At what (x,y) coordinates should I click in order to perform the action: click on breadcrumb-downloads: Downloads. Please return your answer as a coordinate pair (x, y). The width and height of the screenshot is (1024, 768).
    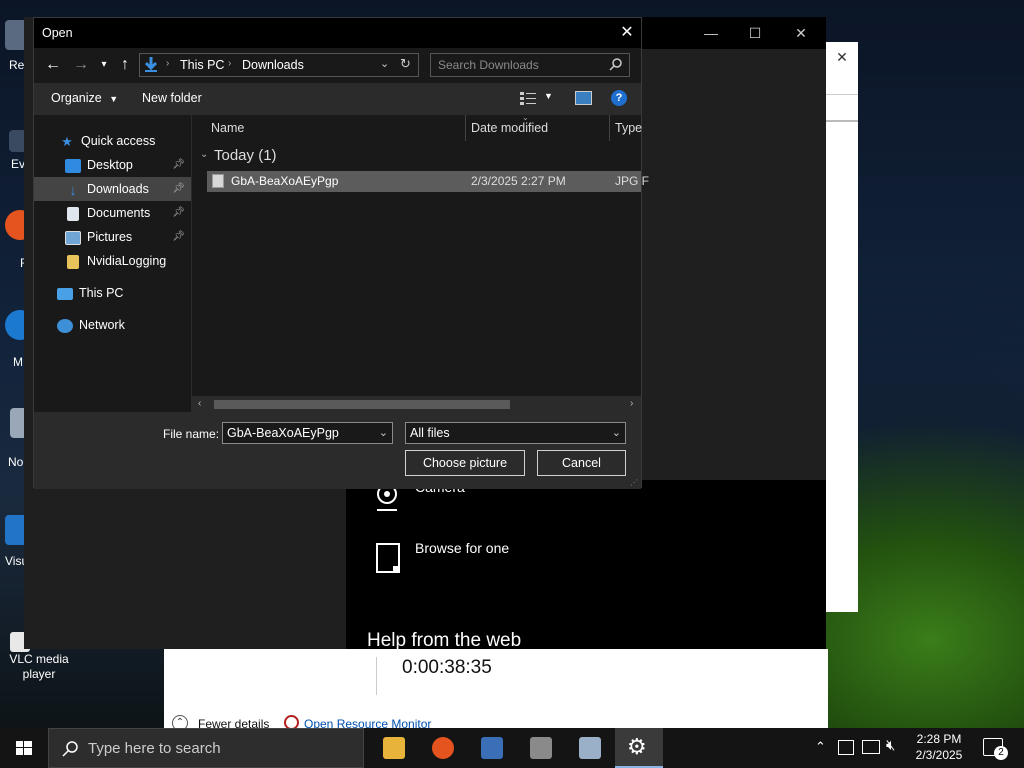
    Looking at the image, I should click on (273, 65).